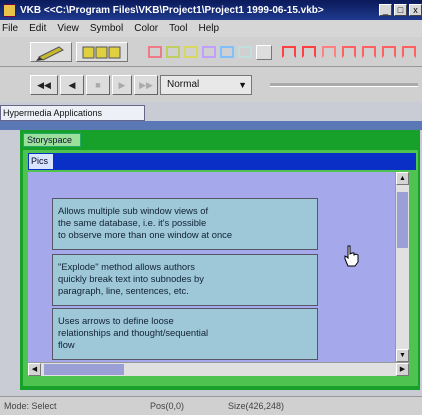 This screenshot has width=422, height=415. I want to click on pencil-tool-button, so click(51, 52).